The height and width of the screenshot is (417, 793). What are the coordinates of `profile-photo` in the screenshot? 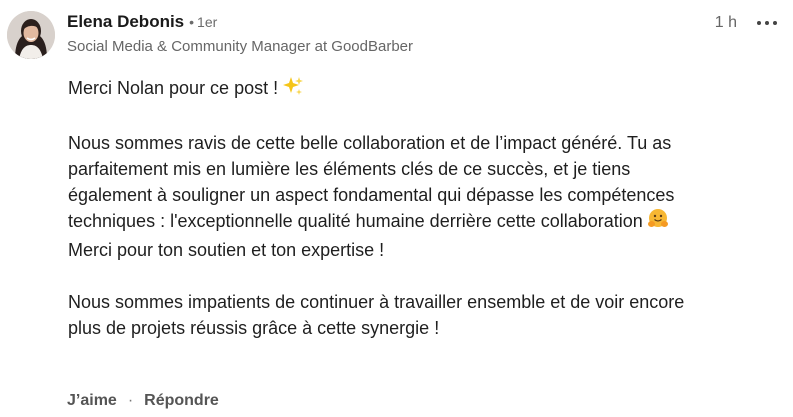 It's located at (31, 35).